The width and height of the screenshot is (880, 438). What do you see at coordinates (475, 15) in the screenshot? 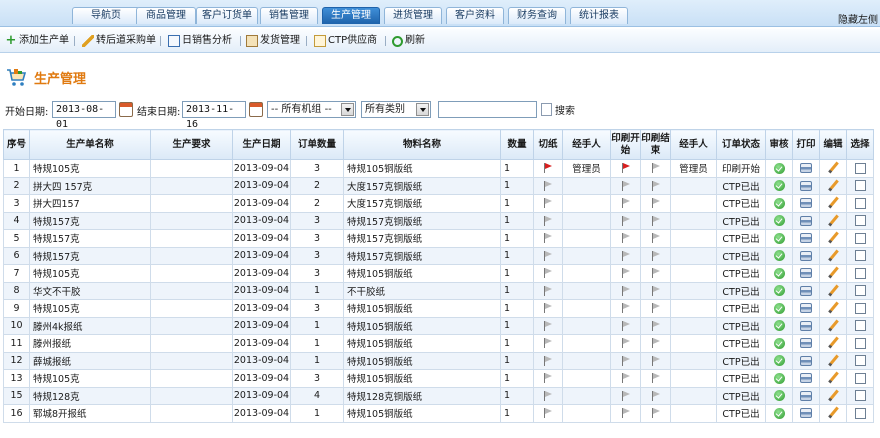
I see `tab-customer-info: 客户资料` at bounding box center [475, 15].